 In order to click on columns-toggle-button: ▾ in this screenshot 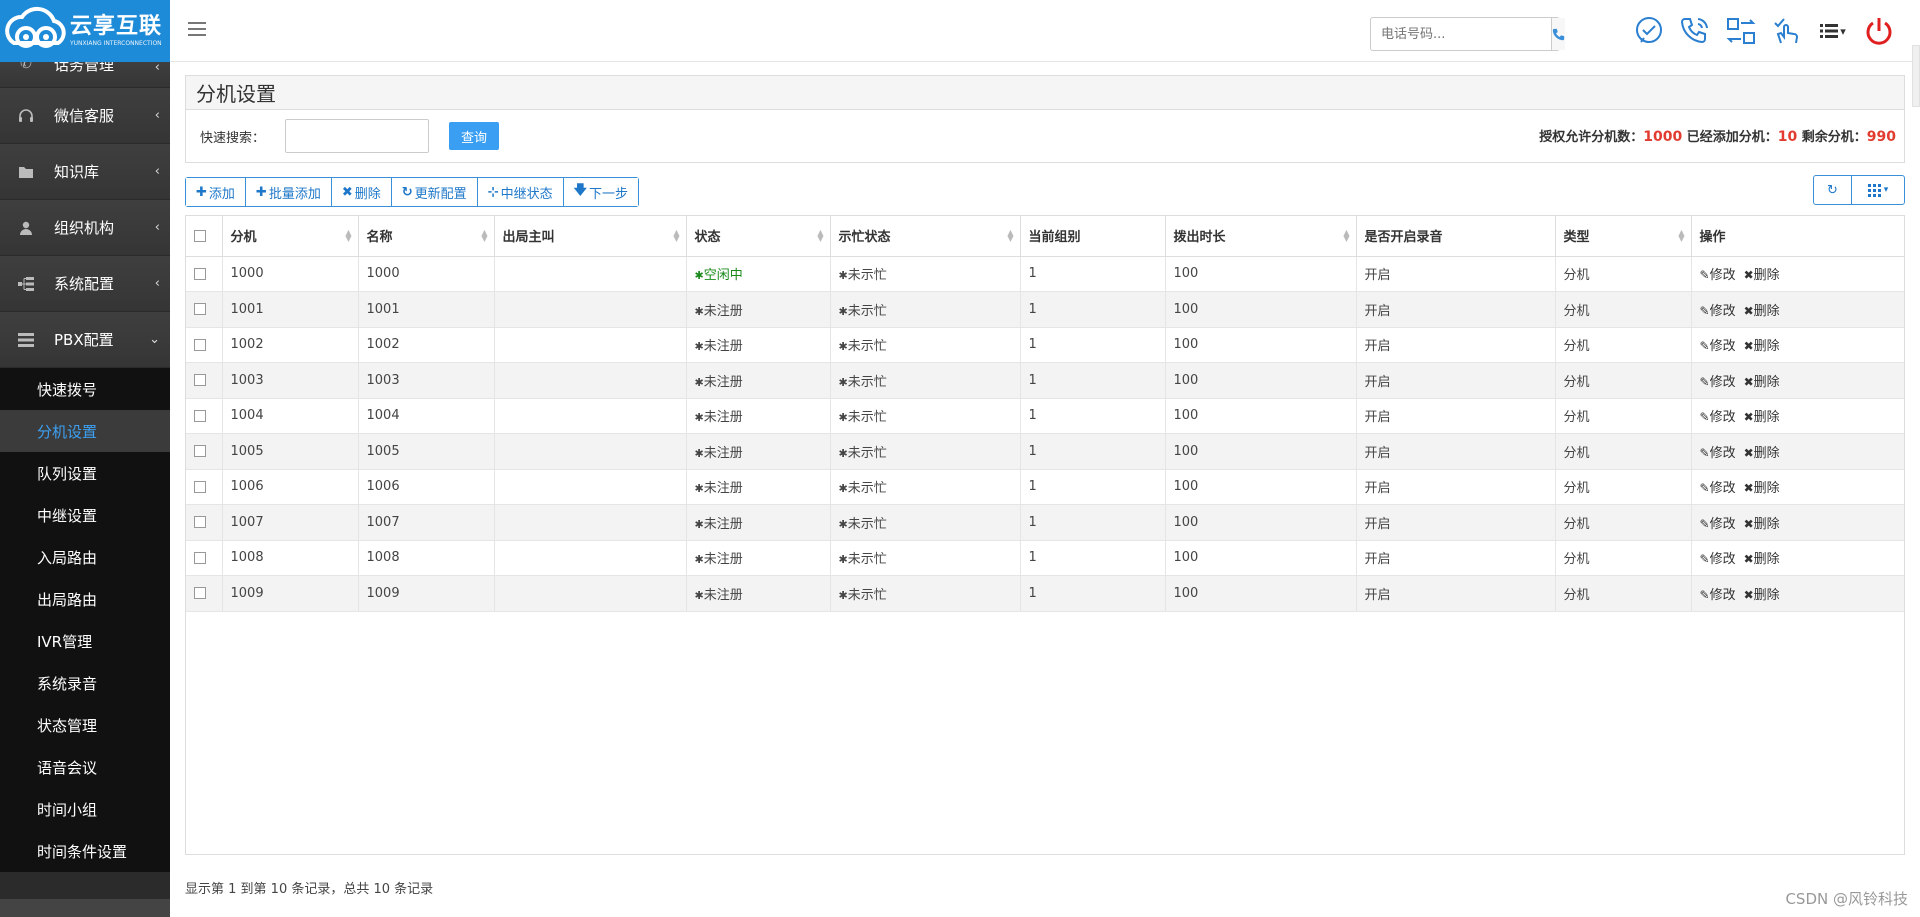, I will do `click(1878, 190)`.